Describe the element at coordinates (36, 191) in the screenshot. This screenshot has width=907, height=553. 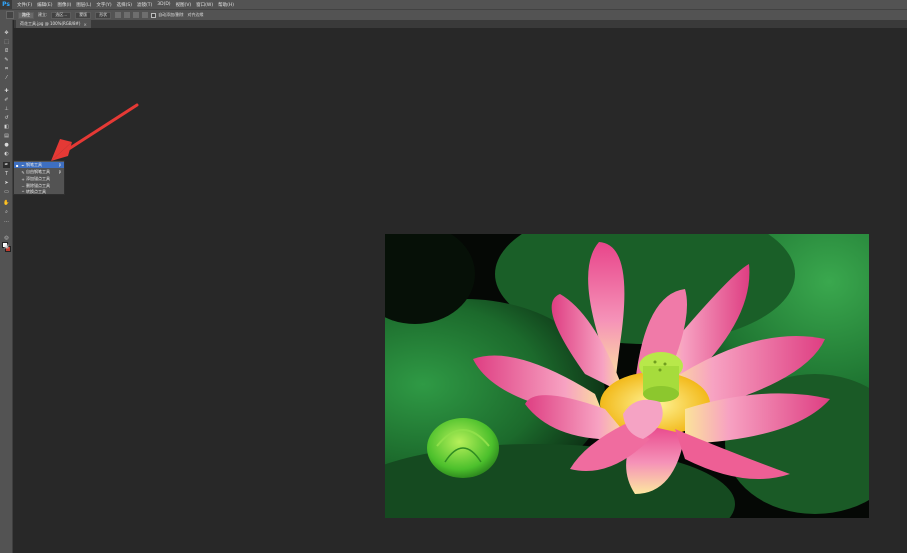
I see `flyout-item-label: 转换点工具` at that location.